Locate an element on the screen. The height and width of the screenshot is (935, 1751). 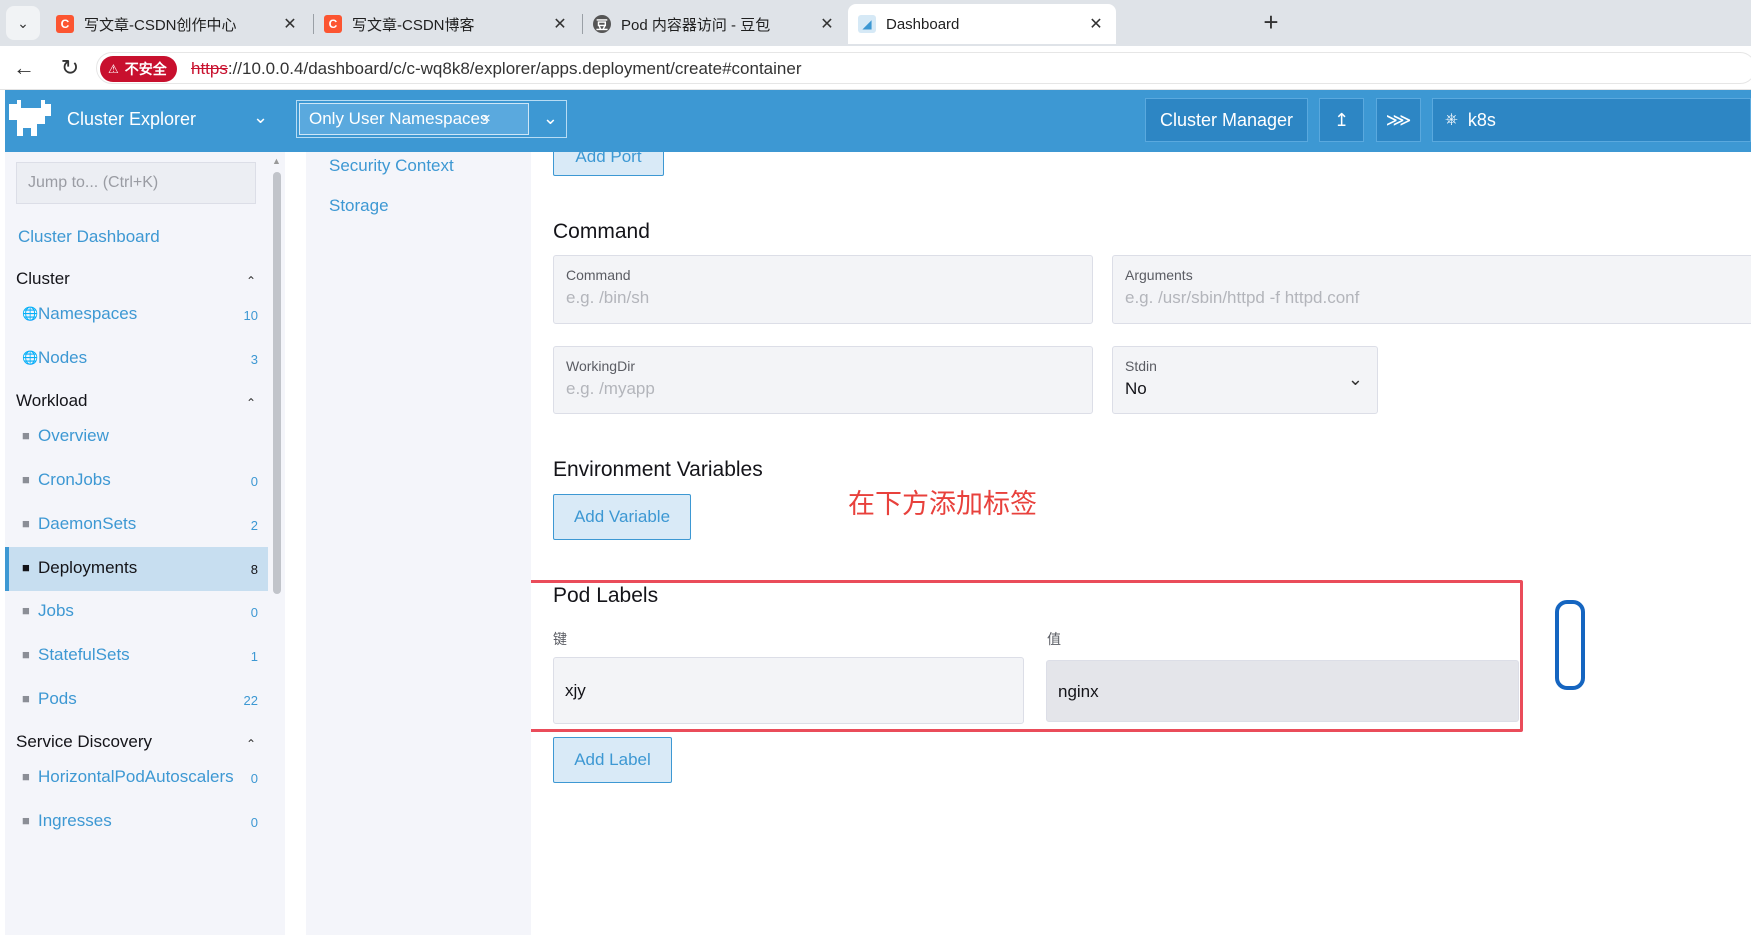
sidebar-group-workload: Workload is located at coordinates (52, 401).